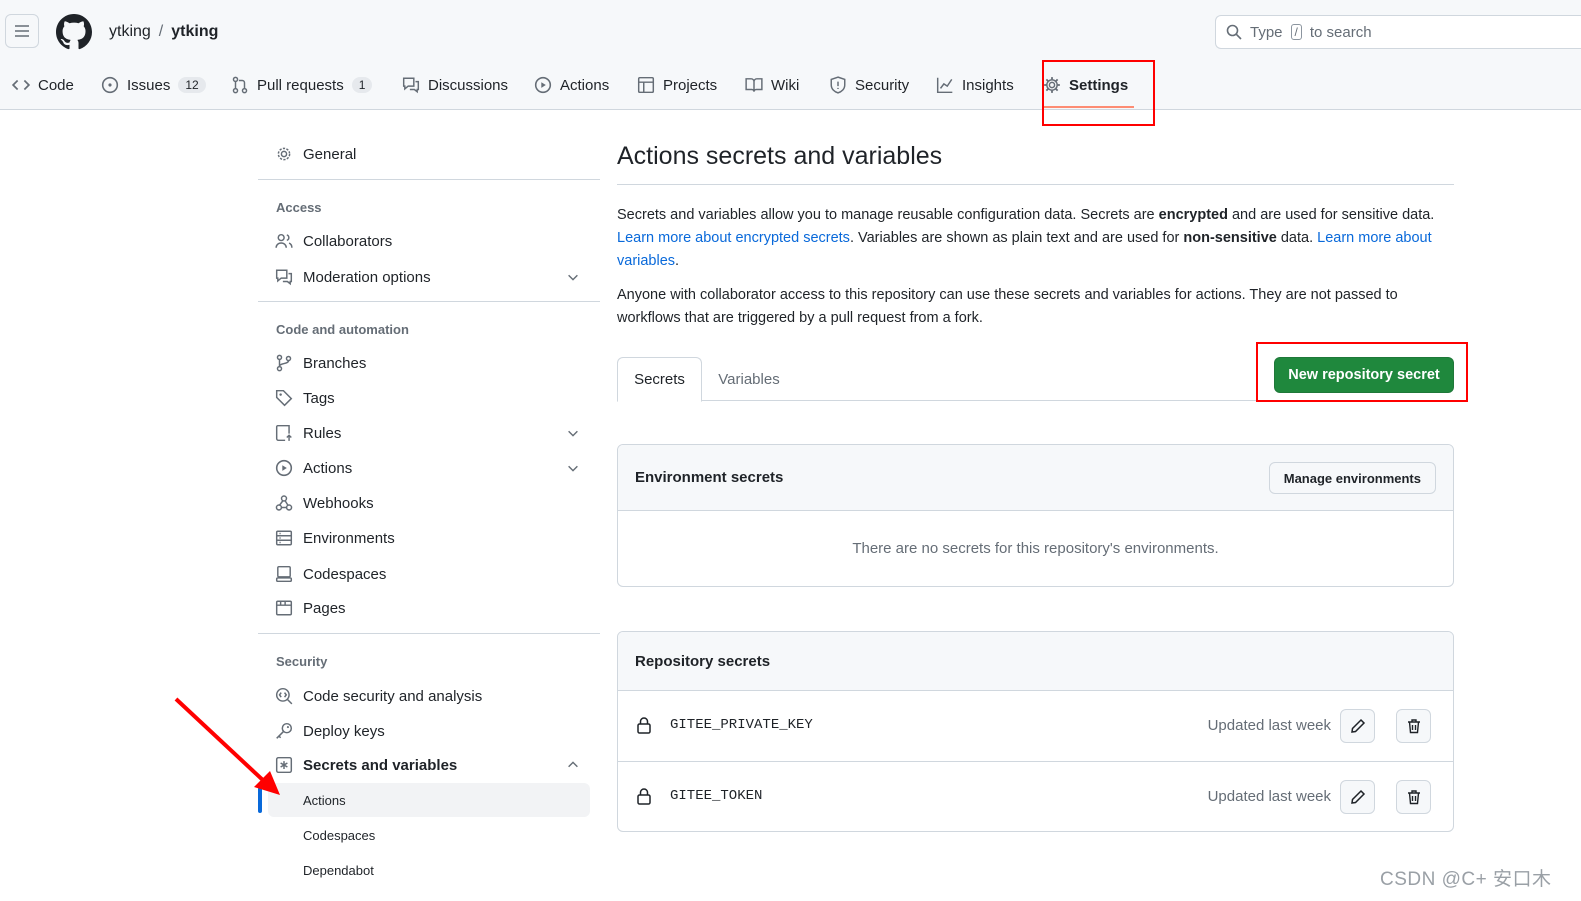 Image resolution: width=1581 pixels, height=901 pixels. Describe the element at coordinates (324, 608) in the screenshot. I see `sidebar-item-label: Pages` at that location.